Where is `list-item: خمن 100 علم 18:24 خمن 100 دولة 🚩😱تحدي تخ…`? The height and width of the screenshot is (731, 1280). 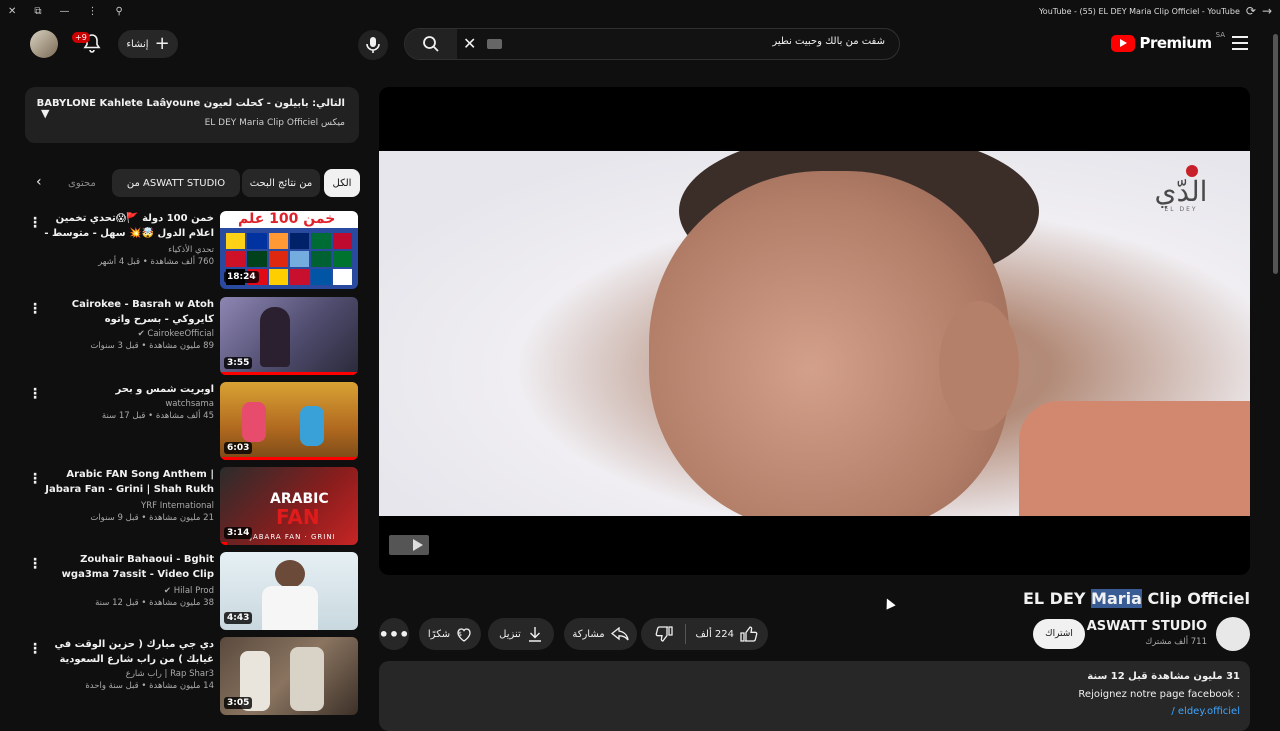
list-item: خمن 100 علم 18:24 خمن 100 دولة 🚩😱تحدي تخ… is located at coordinates (190, 251).